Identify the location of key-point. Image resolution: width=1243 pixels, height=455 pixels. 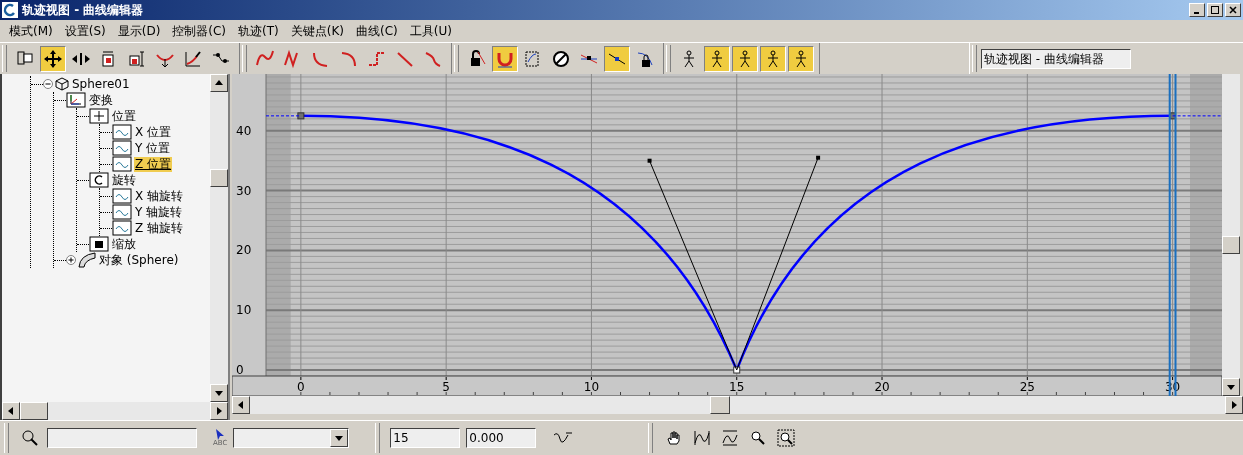
(737, 370).